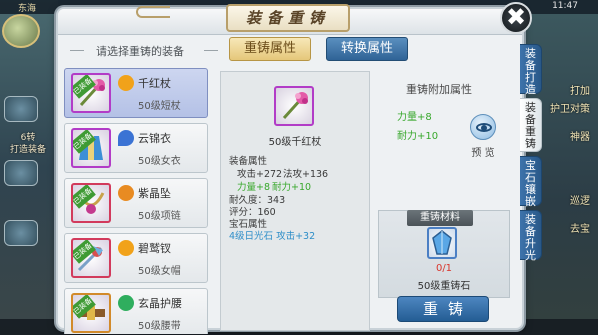 This screenshot has width=598, height=335. What do you see at coordinates (580, 229) in the screenshot?
I see `right-hud-label-5: 去宝` at bounding box center [580, 229].